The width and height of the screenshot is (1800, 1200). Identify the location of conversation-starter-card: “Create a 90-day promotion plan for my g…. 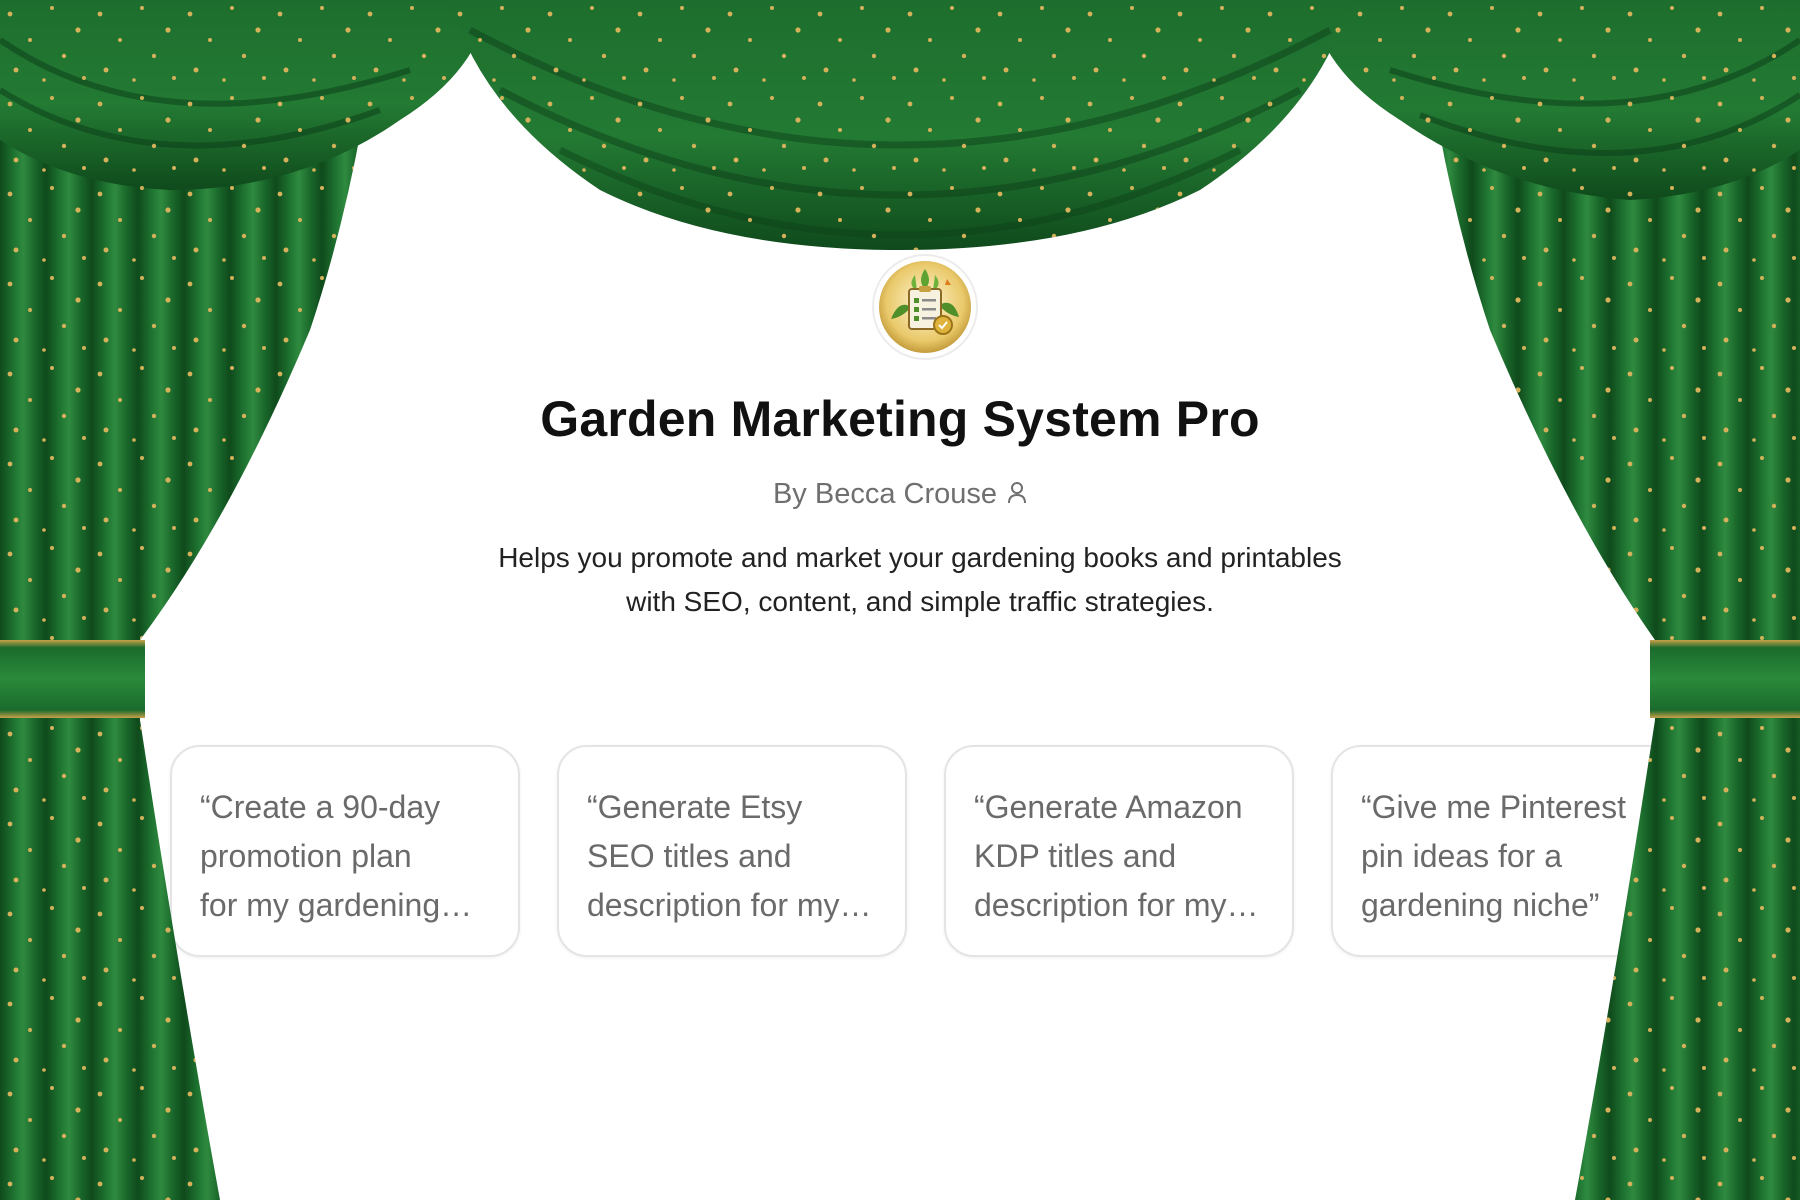
(345, 851).